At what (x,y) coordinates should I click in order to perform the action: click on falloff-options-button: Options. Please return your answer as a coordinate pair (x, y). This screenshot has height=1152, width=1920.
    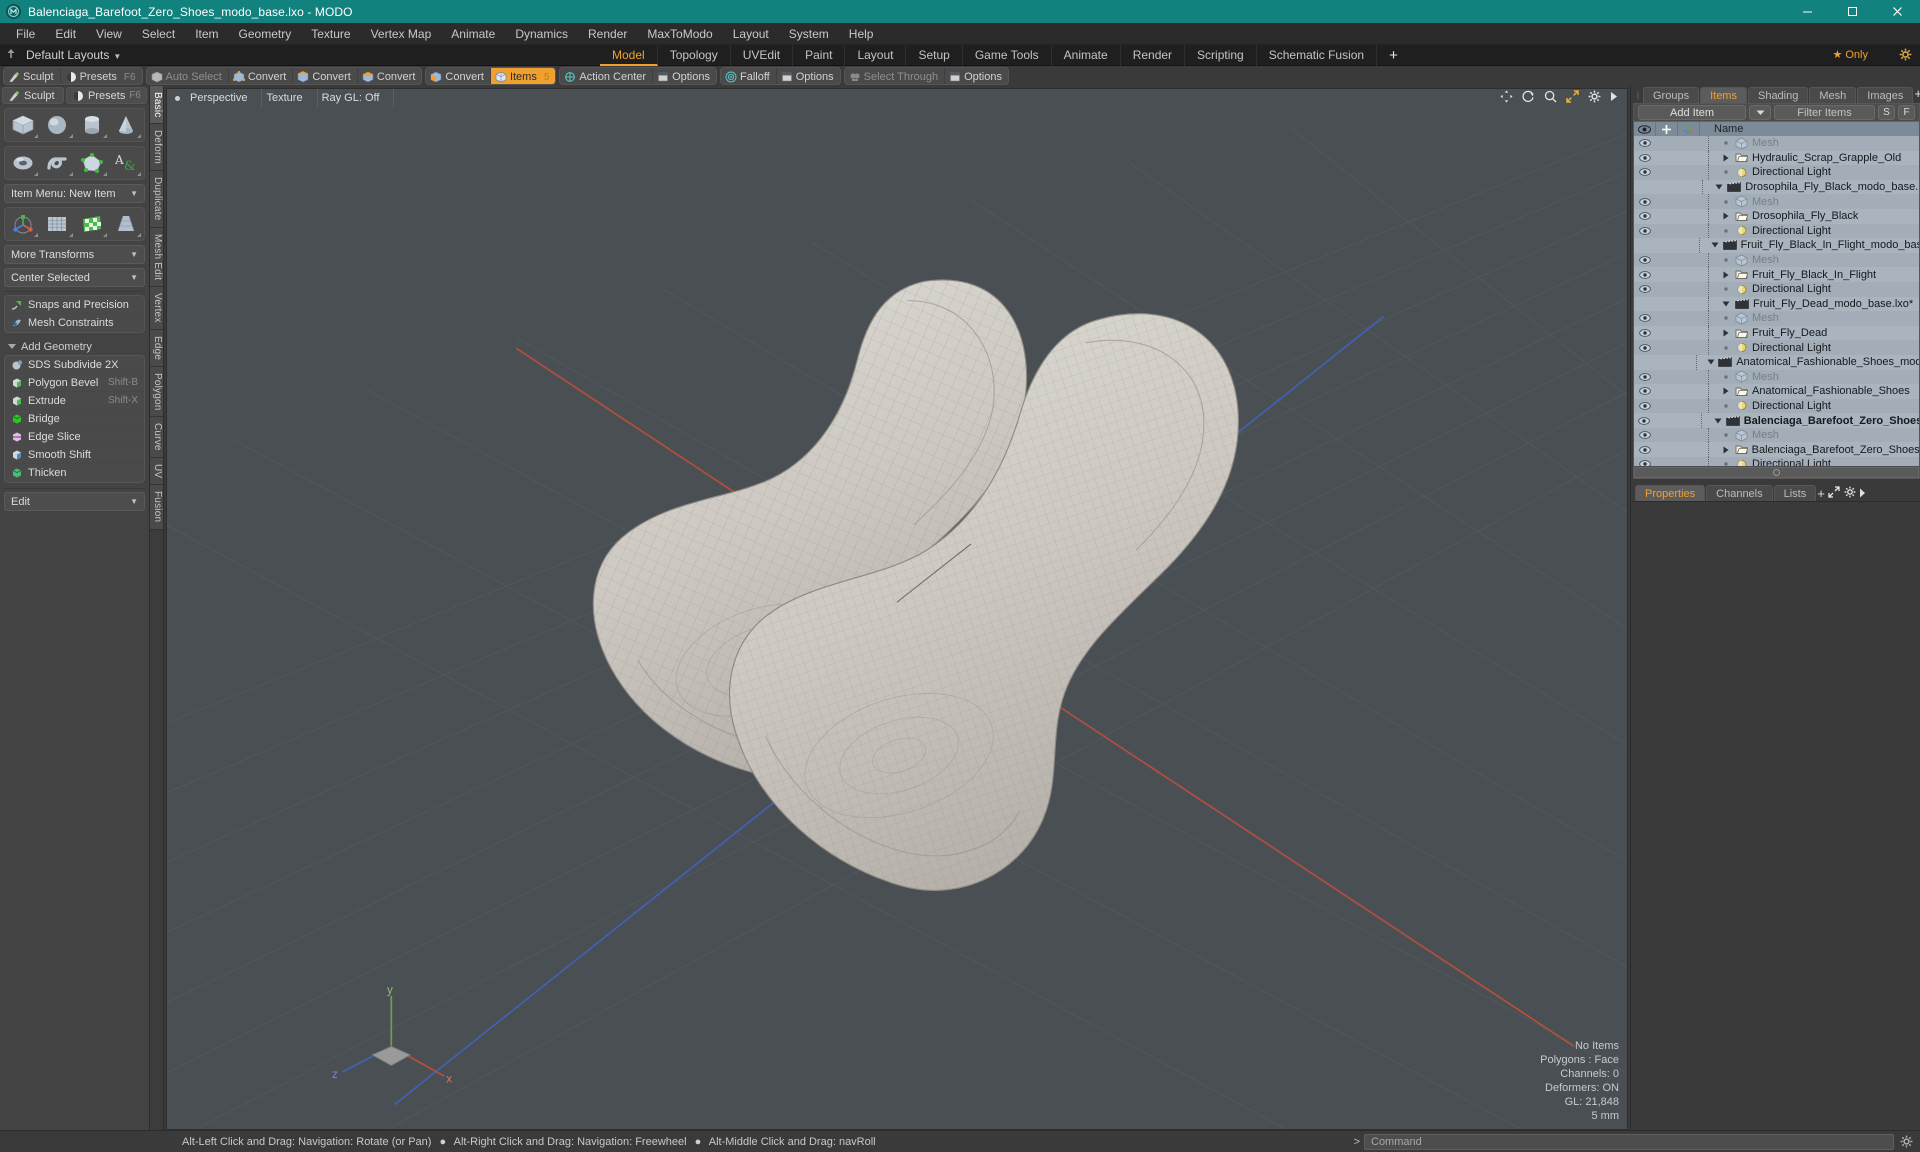
    Looking at the image, I should click on (808, 76).